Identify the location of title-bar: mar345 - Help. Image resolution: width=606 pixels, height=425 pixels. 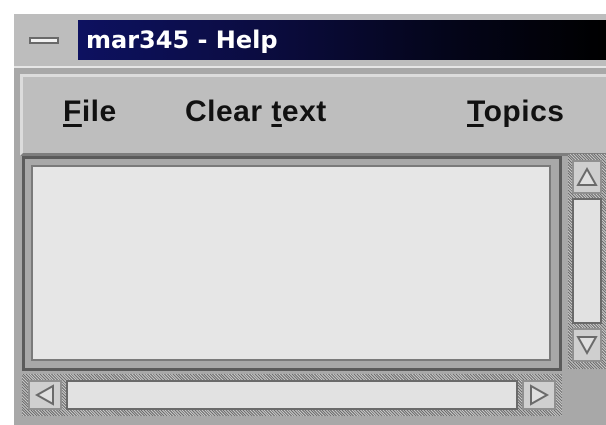
(310, 41).